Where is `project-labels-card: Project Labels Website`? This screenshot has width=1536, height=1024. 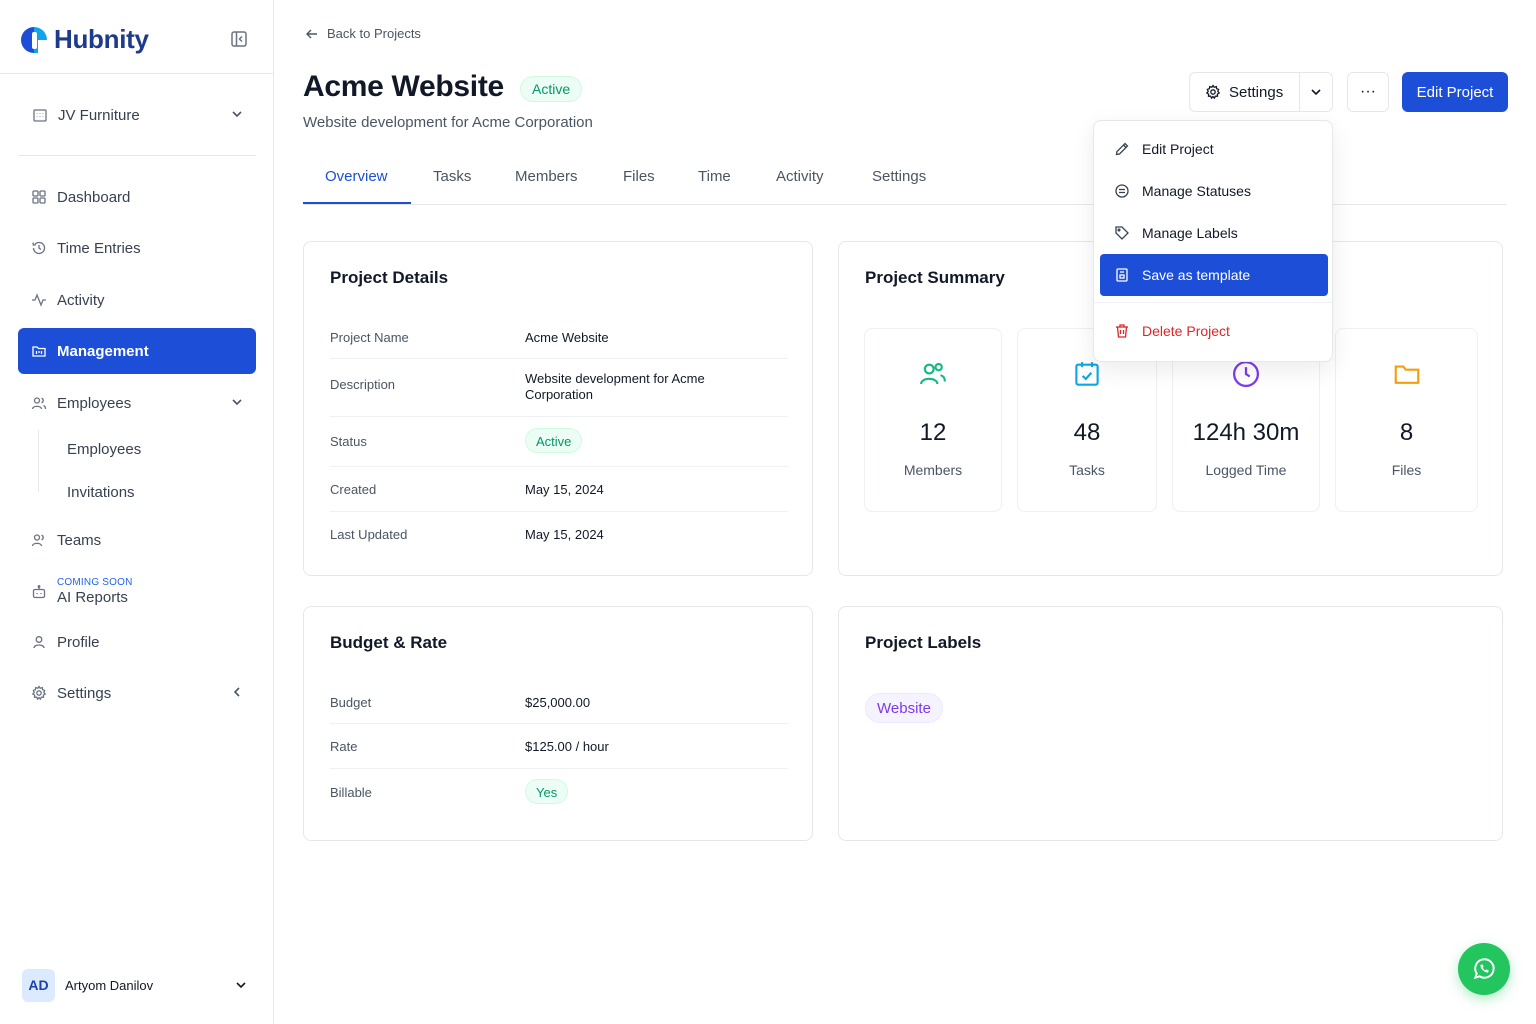
project-labels-card: Project Labels Website is located at coordinates (1170, 723).